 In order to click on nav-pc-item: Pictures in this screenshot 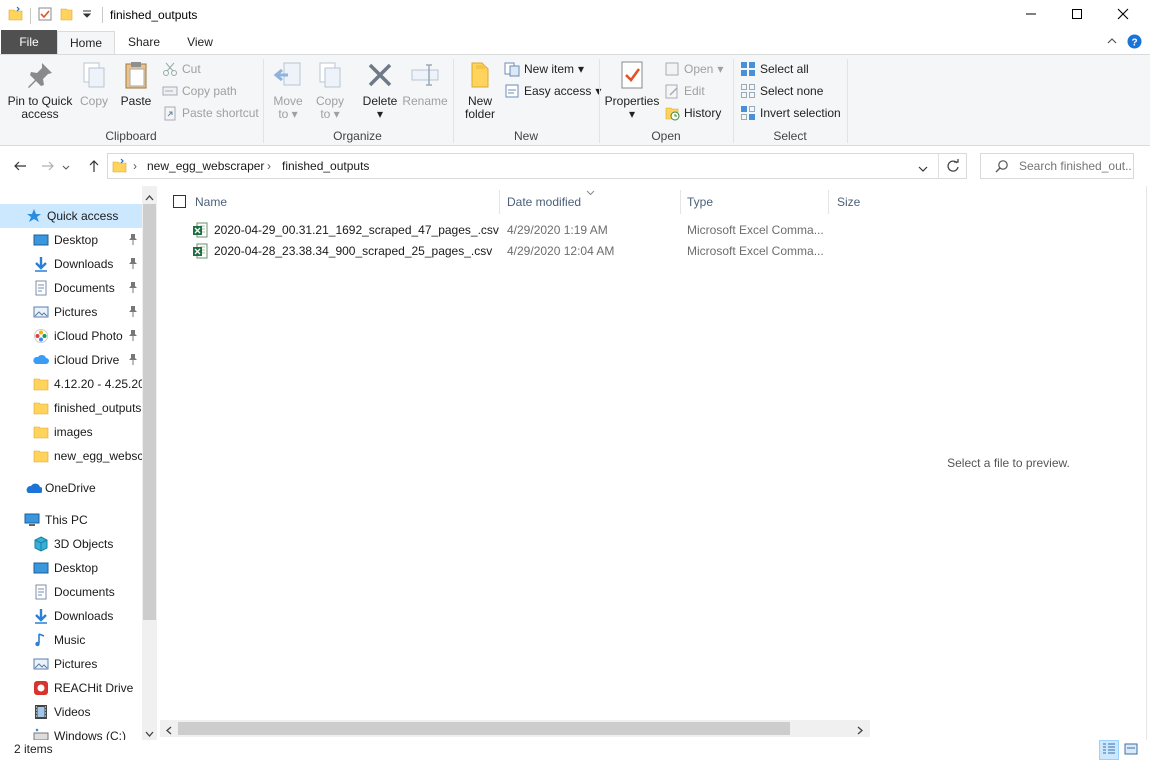, I will do `click(71, 664)`.